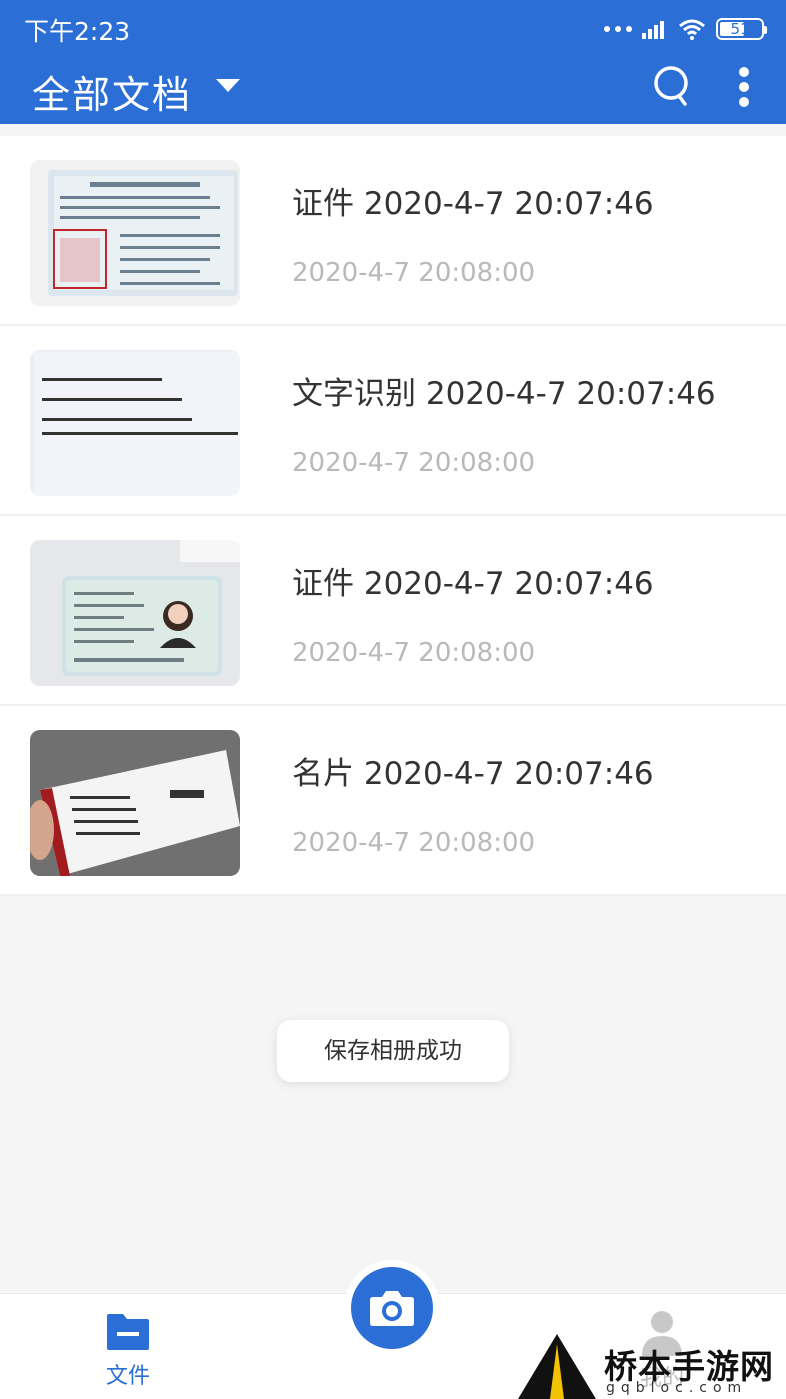 The width and height of the screenshot is (786, 1399). I want to click on document-title: 文字识别 2020-4-7 20:07:46, so click(504, 394).